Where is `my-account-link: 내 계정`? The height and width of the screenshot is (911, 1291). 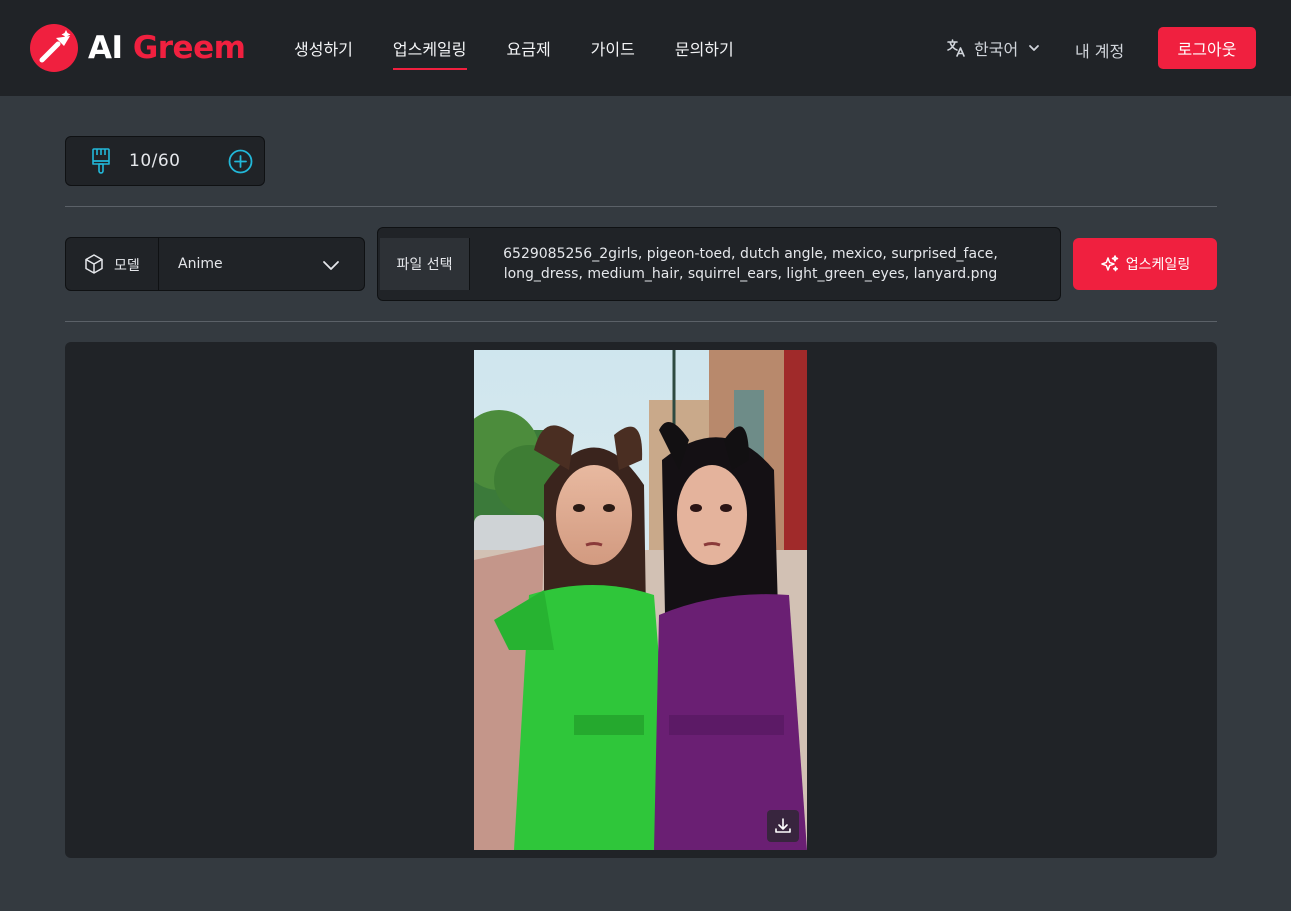 my-account-link: 내 계정 is located at coordinates (1099, 50).